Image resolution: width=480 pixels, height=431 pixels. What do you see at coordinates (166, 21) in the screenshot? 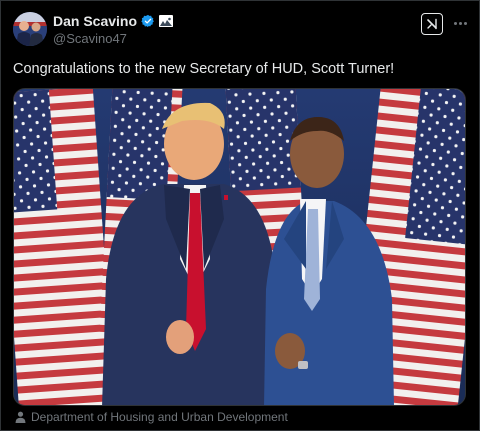
I see `government-affiliation-icon` at bounding box center [166, 21].